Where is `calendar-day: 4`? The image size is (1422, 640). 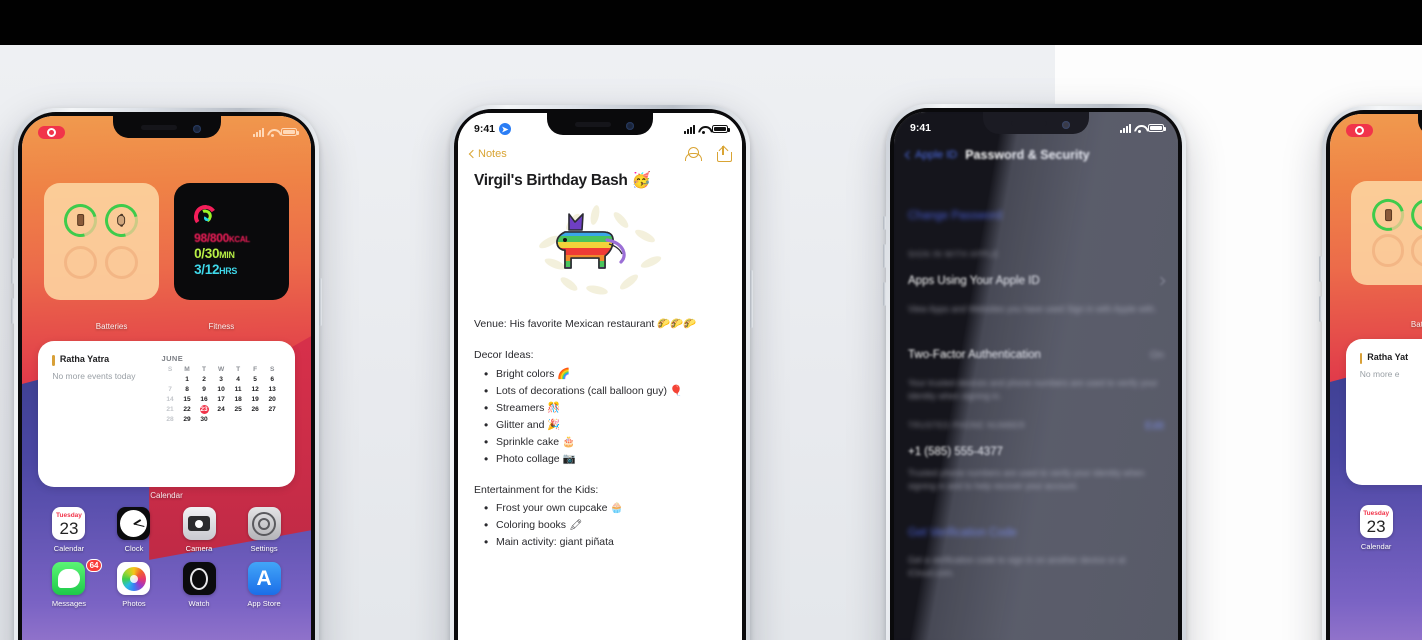 calendar-day: 4 is located at coordinates (238, 379).